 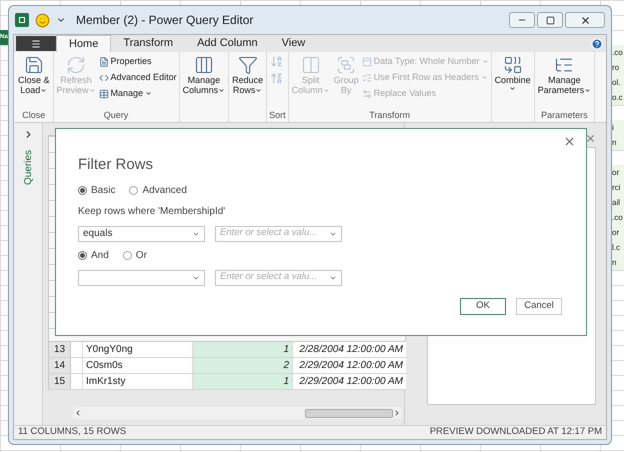 What do you see at coordinates (116, 165) in the screenshot?
I see `dialog-title: Filter Rows` at bounding box center [116, 165].